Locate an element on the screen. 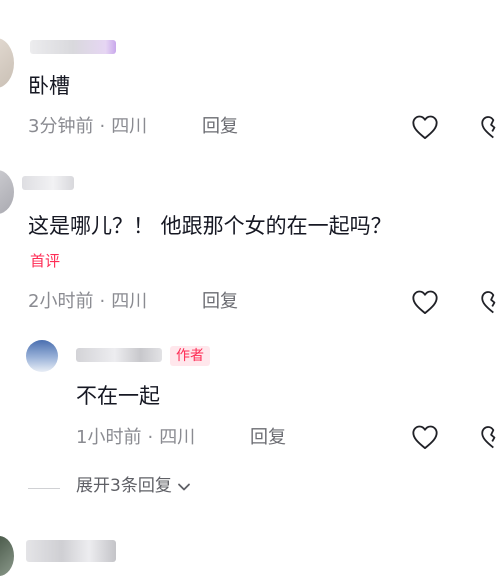 This screenshot has width=499, height=576. reply-meta: 1小时前 · 四川 is located at coordinates (135, 438).